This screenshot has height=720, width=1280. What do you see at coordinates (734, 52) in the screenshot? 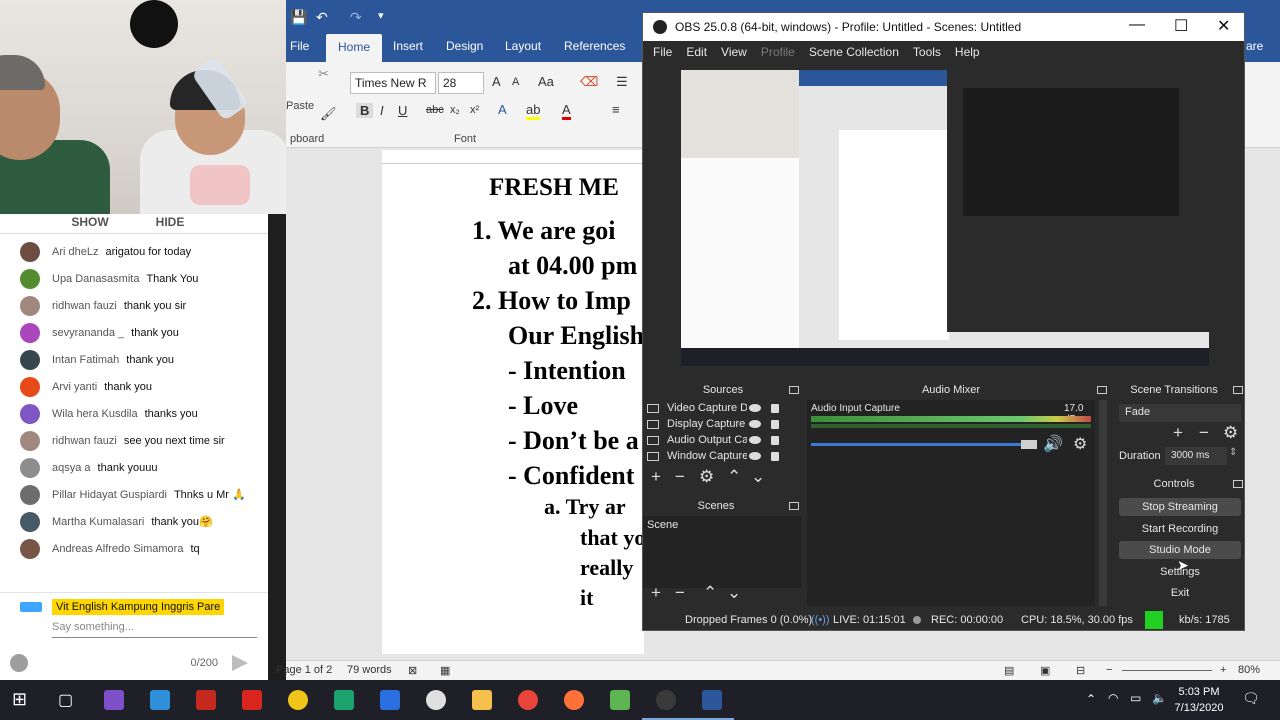
I see `menu-view: View` at bounding box center [734, 52].